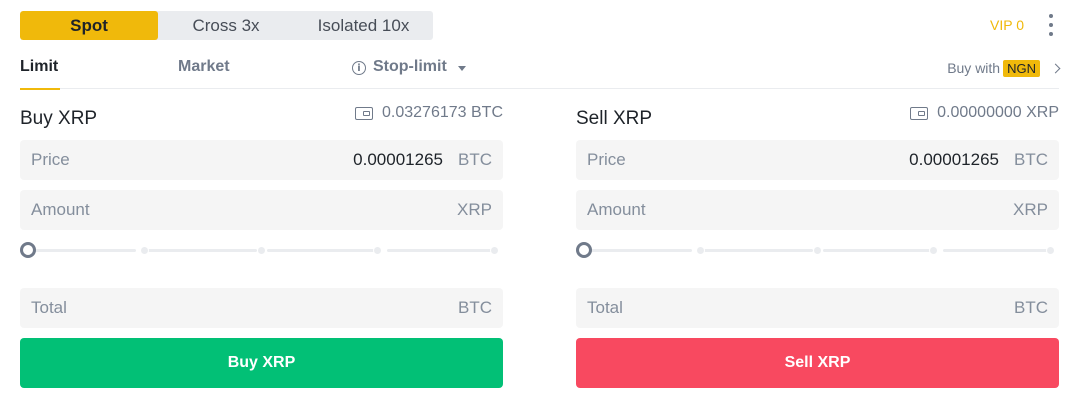 The width and height of the screenshot is (1079, 398). I want to click on tab-stop-limit: i Stop-limit, so click(409, 72).